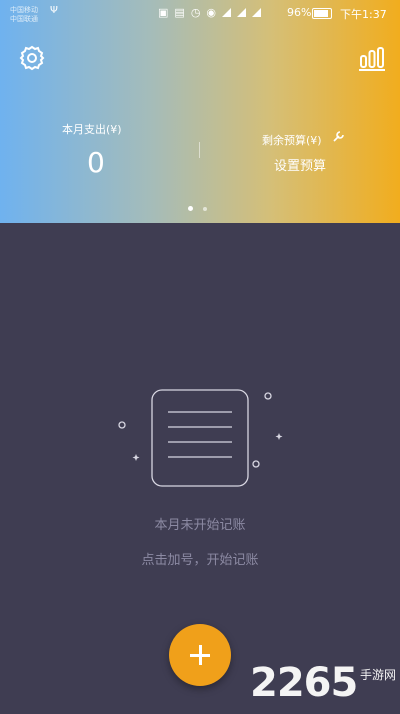 The image size is (400, 714). I want to click on watermark-text: 手游网, so click(378, 675).